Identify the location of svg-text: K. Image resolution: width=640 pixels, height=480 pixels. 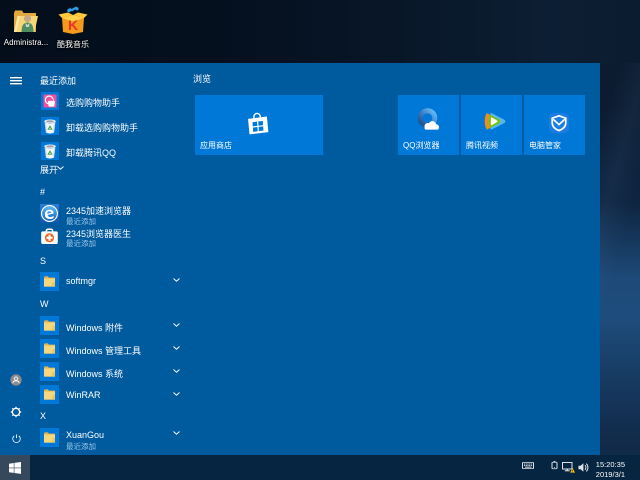
(73, 25).